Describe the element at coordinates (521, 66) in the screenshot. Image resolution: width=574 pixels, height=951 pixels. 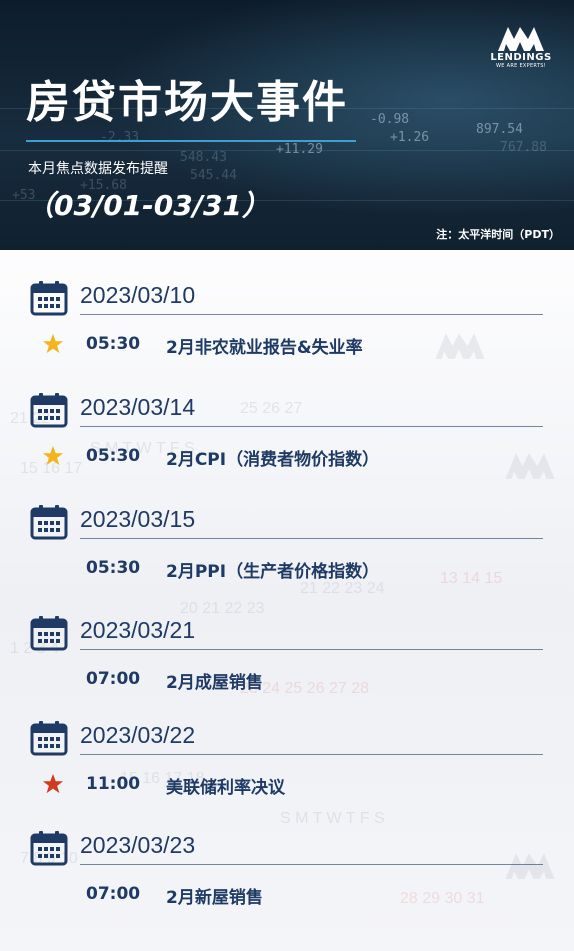
I see `logo-tagline: WE ARE EXPERTS!` at that location.